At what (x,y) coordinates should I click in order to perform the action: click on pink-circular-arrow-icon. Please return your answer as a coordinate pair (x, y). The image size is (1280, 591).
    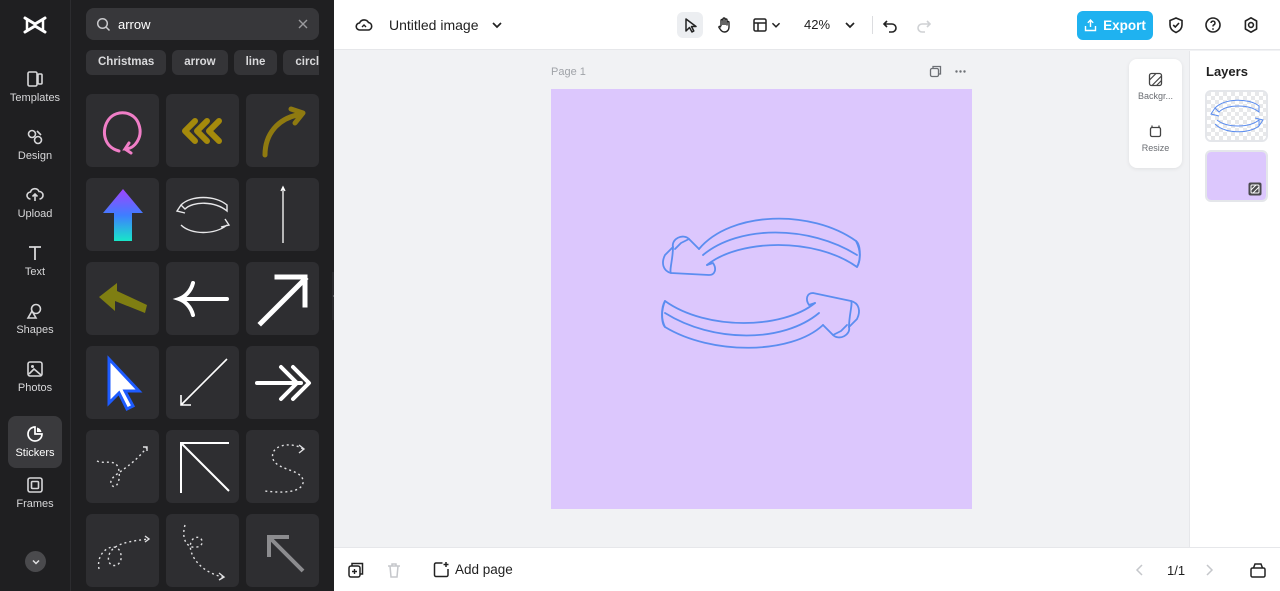
    Looking at the image, I should click on (121, 132).